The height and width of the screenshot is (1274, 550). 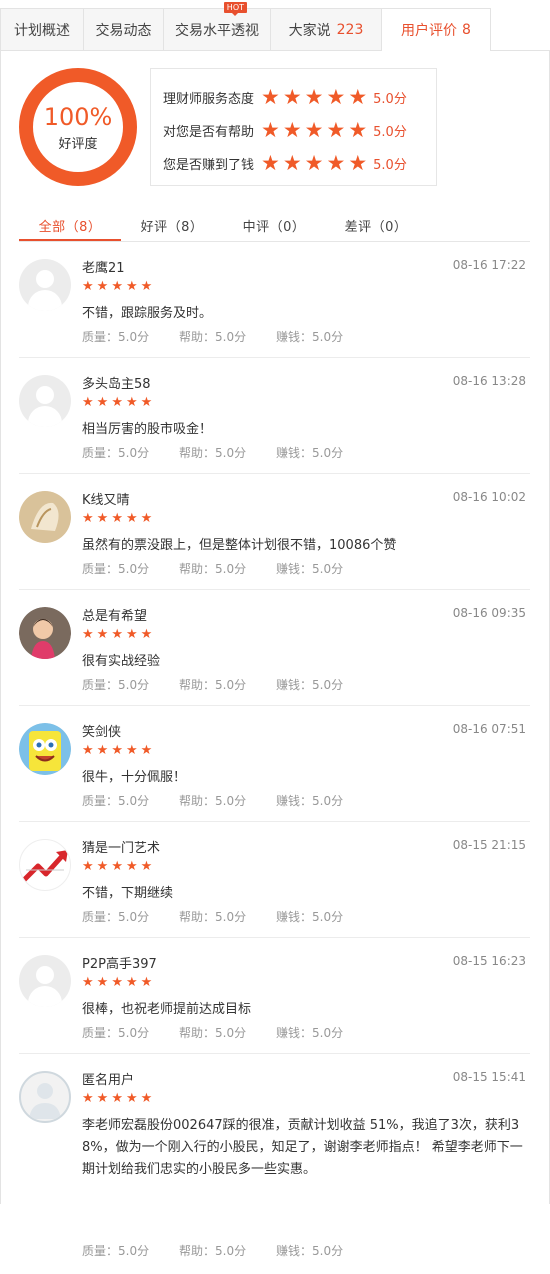 I want to click on tab-label: 计划概述, so click(x=42, y=30).